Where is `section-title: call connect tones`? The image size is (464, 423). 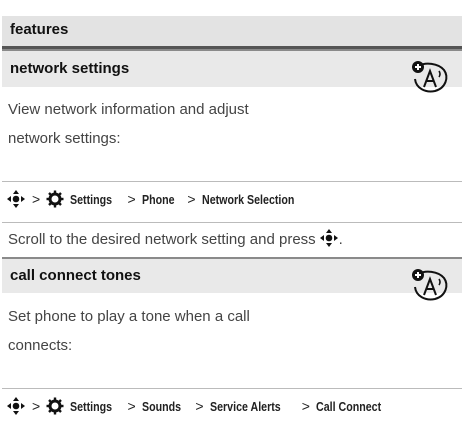
section-title: call connect tones is located at coordinates (75, 275).